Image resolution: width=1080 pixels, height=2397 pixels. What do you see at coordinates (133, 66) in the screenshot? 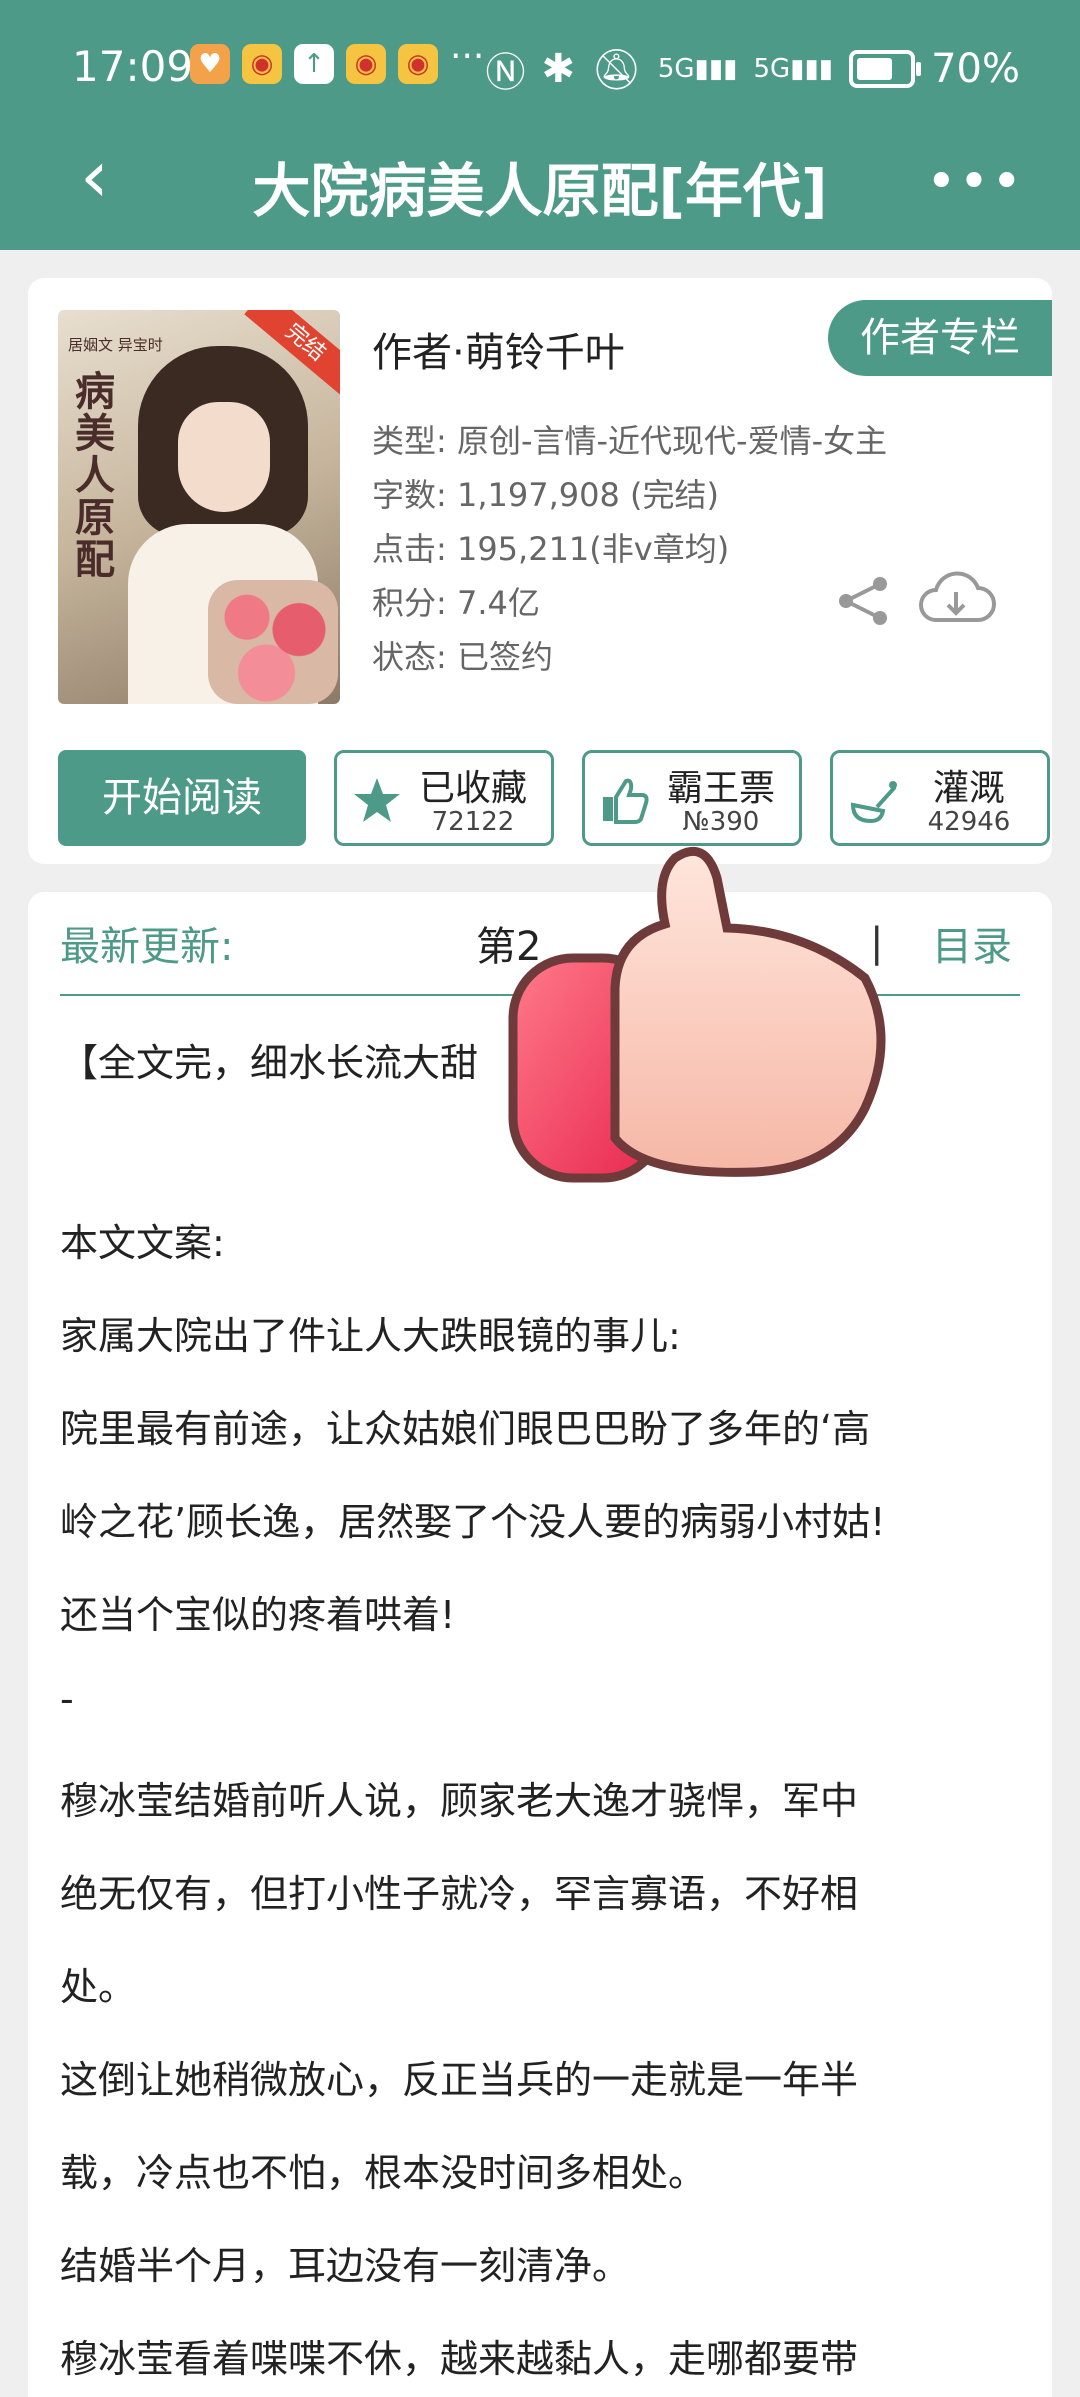
I see `status-time: 17:09` at bounding box center [133, 66].